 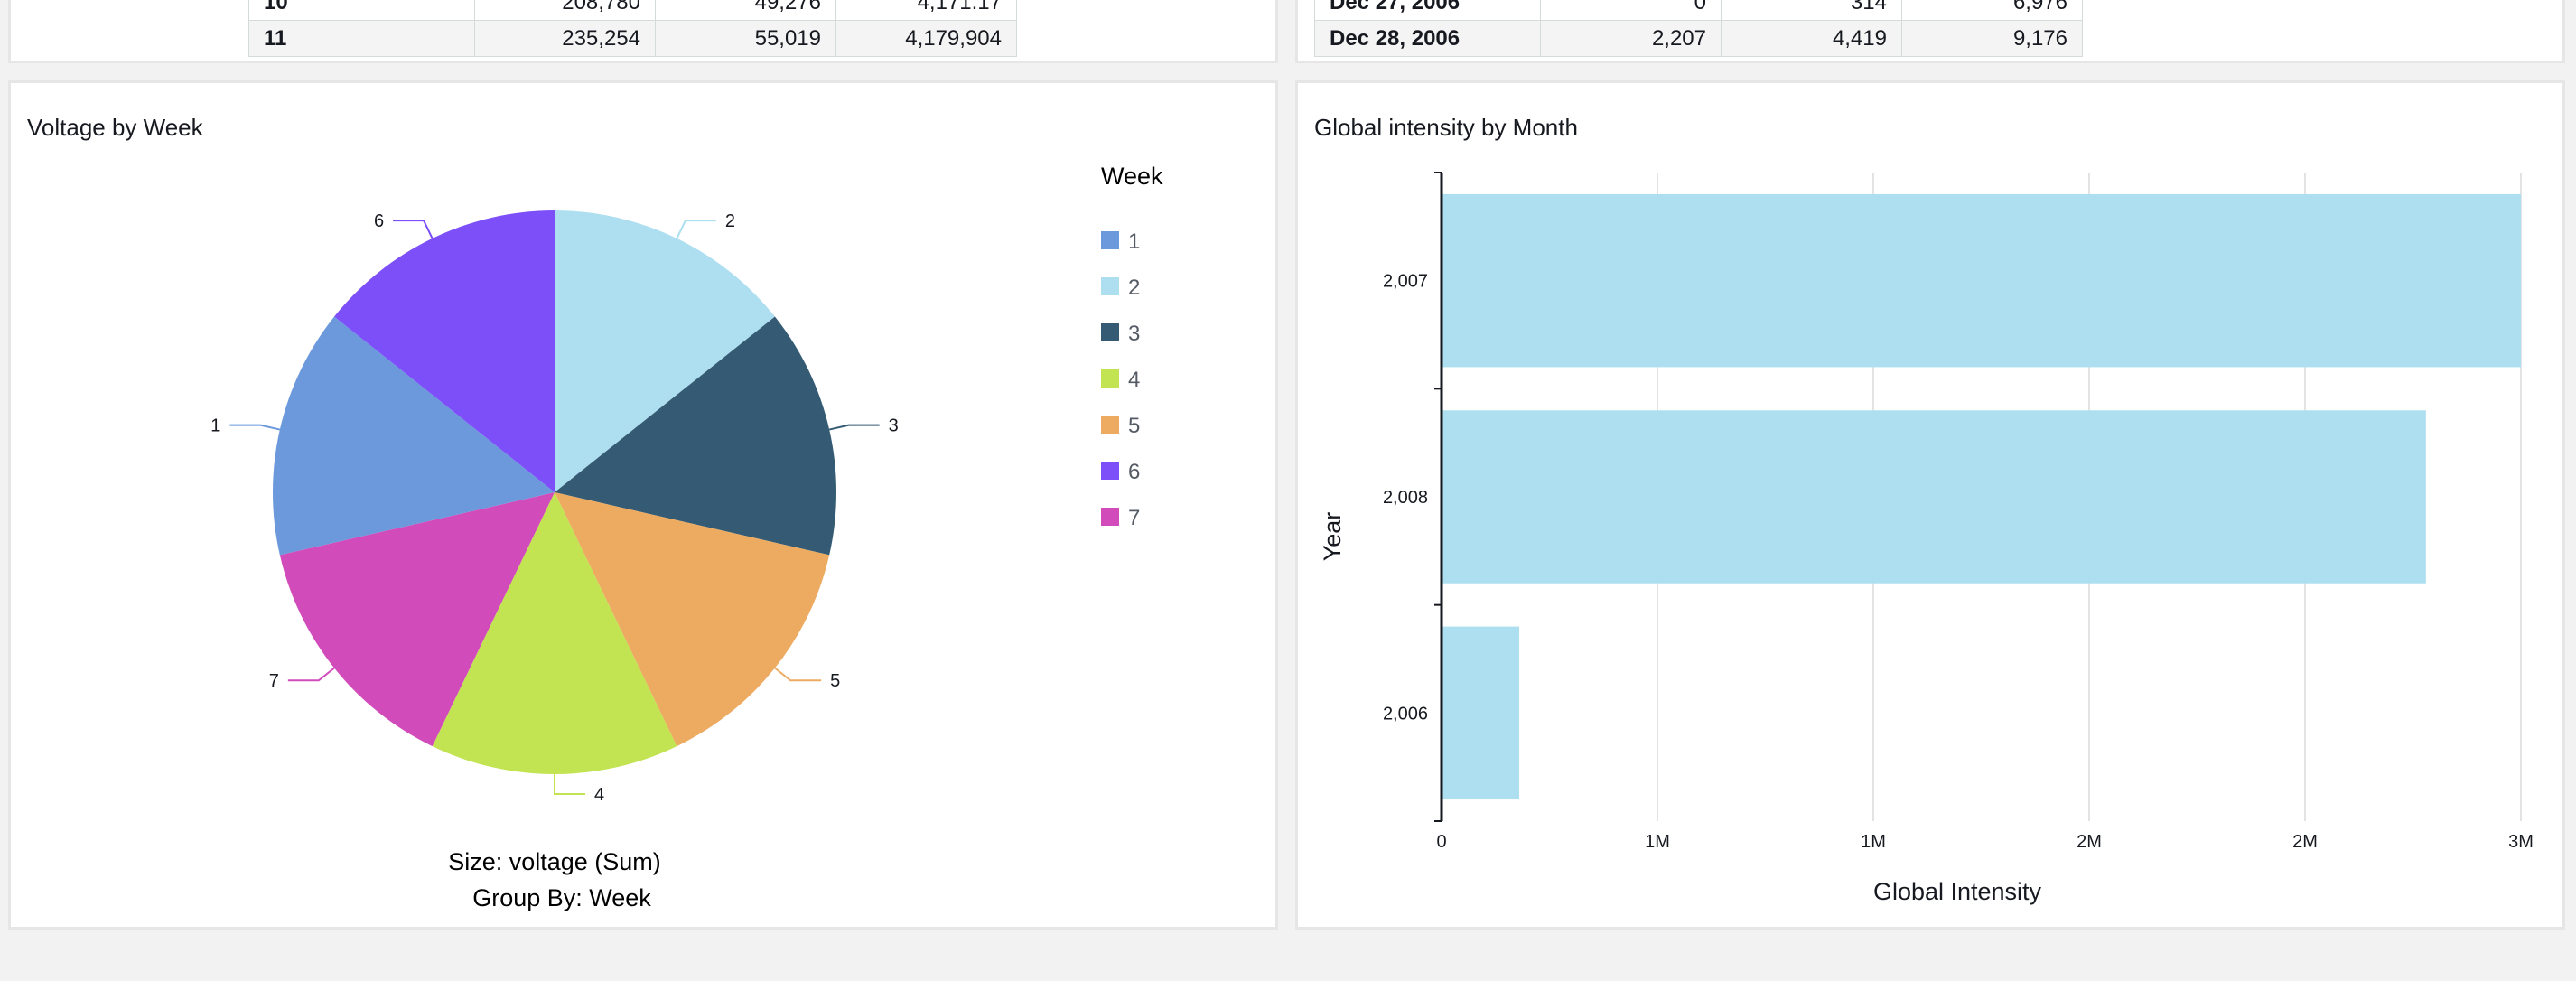 I want to click on table-cell: Dec 27, 2006, so click(x=1427, y=10).